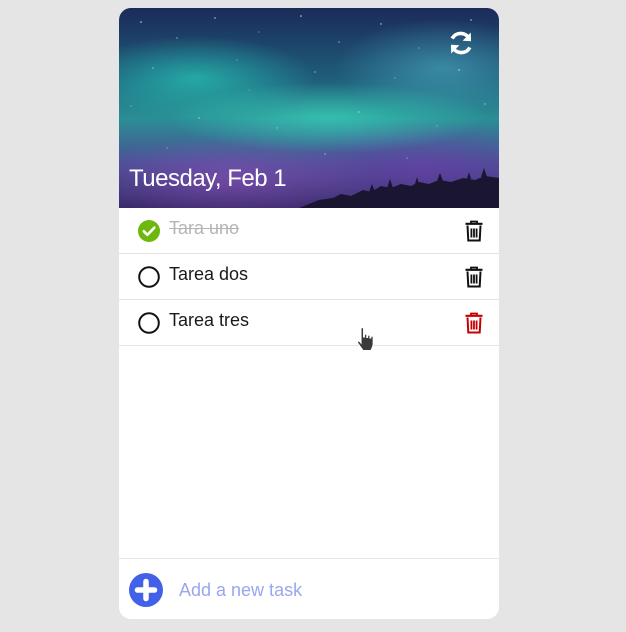 This screenshot has width=626, height=632. I want to click on task-label: Tarea tres, so click(209, 320).